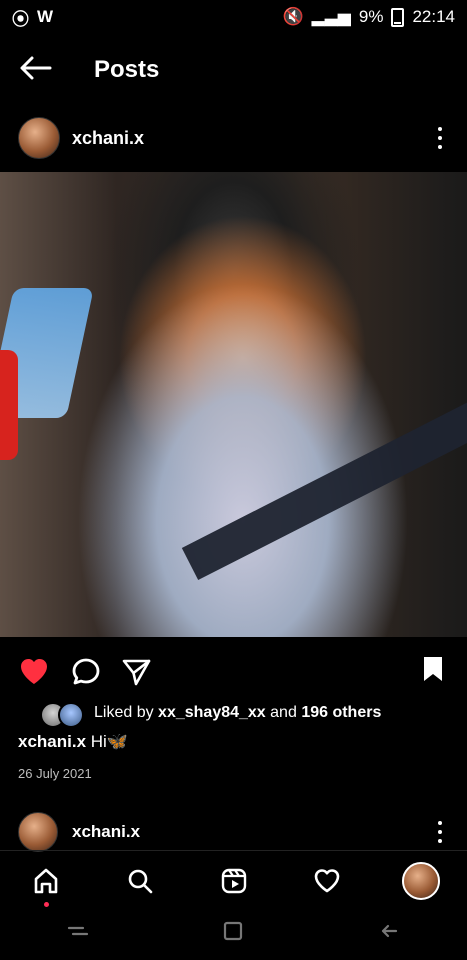  I want to click on bottom-nav, so click(233, 880).